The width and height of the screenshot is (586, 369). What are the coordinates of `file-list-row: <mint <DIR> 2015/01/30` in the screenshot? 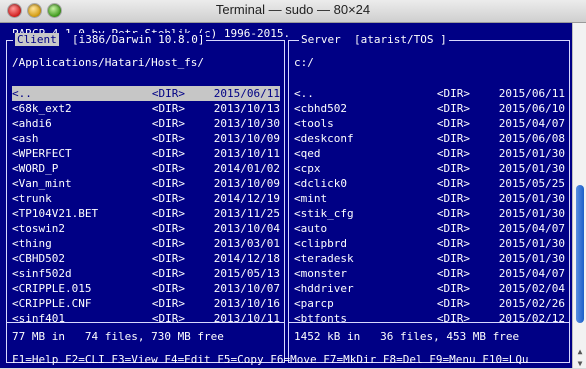 It's located at (429, 198).